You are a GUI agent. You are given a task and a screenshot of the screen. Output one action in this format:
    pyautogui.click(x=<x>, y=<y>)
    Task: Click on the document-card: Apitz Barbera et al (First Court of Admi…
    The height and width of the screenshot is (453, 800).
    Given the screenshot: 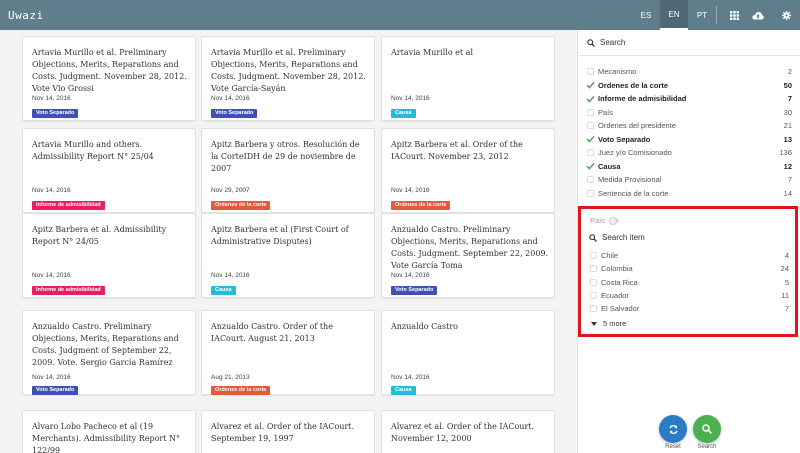 What is the action you would take?
    pyautogui.click(x=288, y=255)
    